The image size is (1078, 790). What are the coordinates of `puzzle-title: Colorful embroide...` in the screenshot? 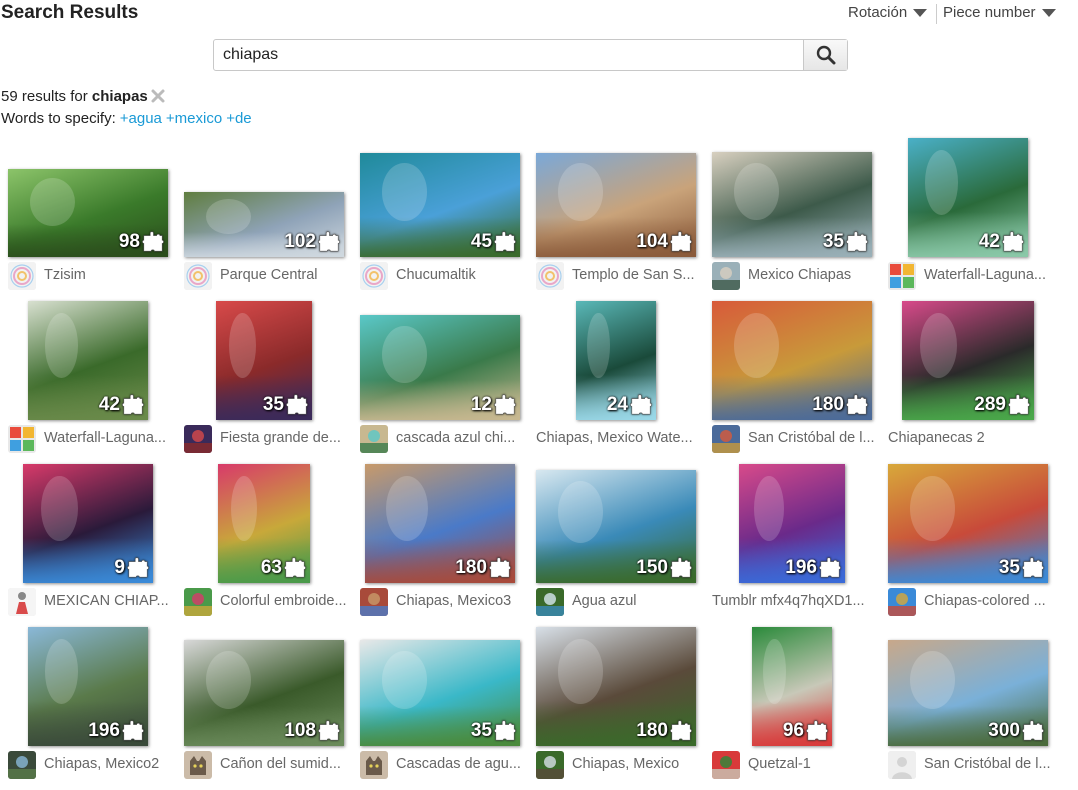 It's located at (286, 601).